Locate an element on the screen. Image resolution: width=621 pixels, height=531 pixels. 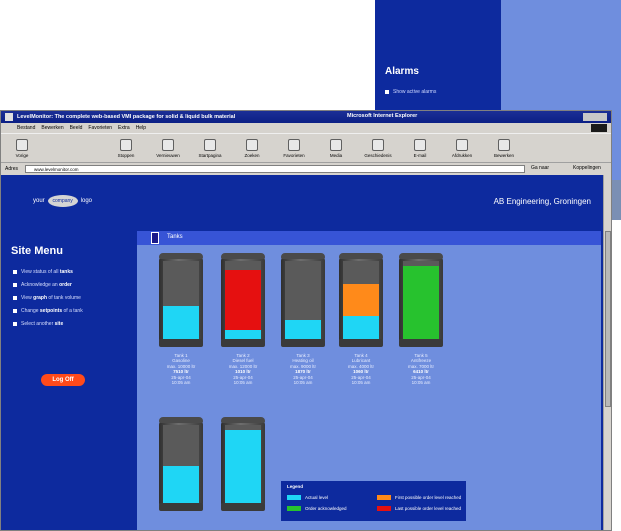
tank-level-fill is located at coordinates (361, 327).